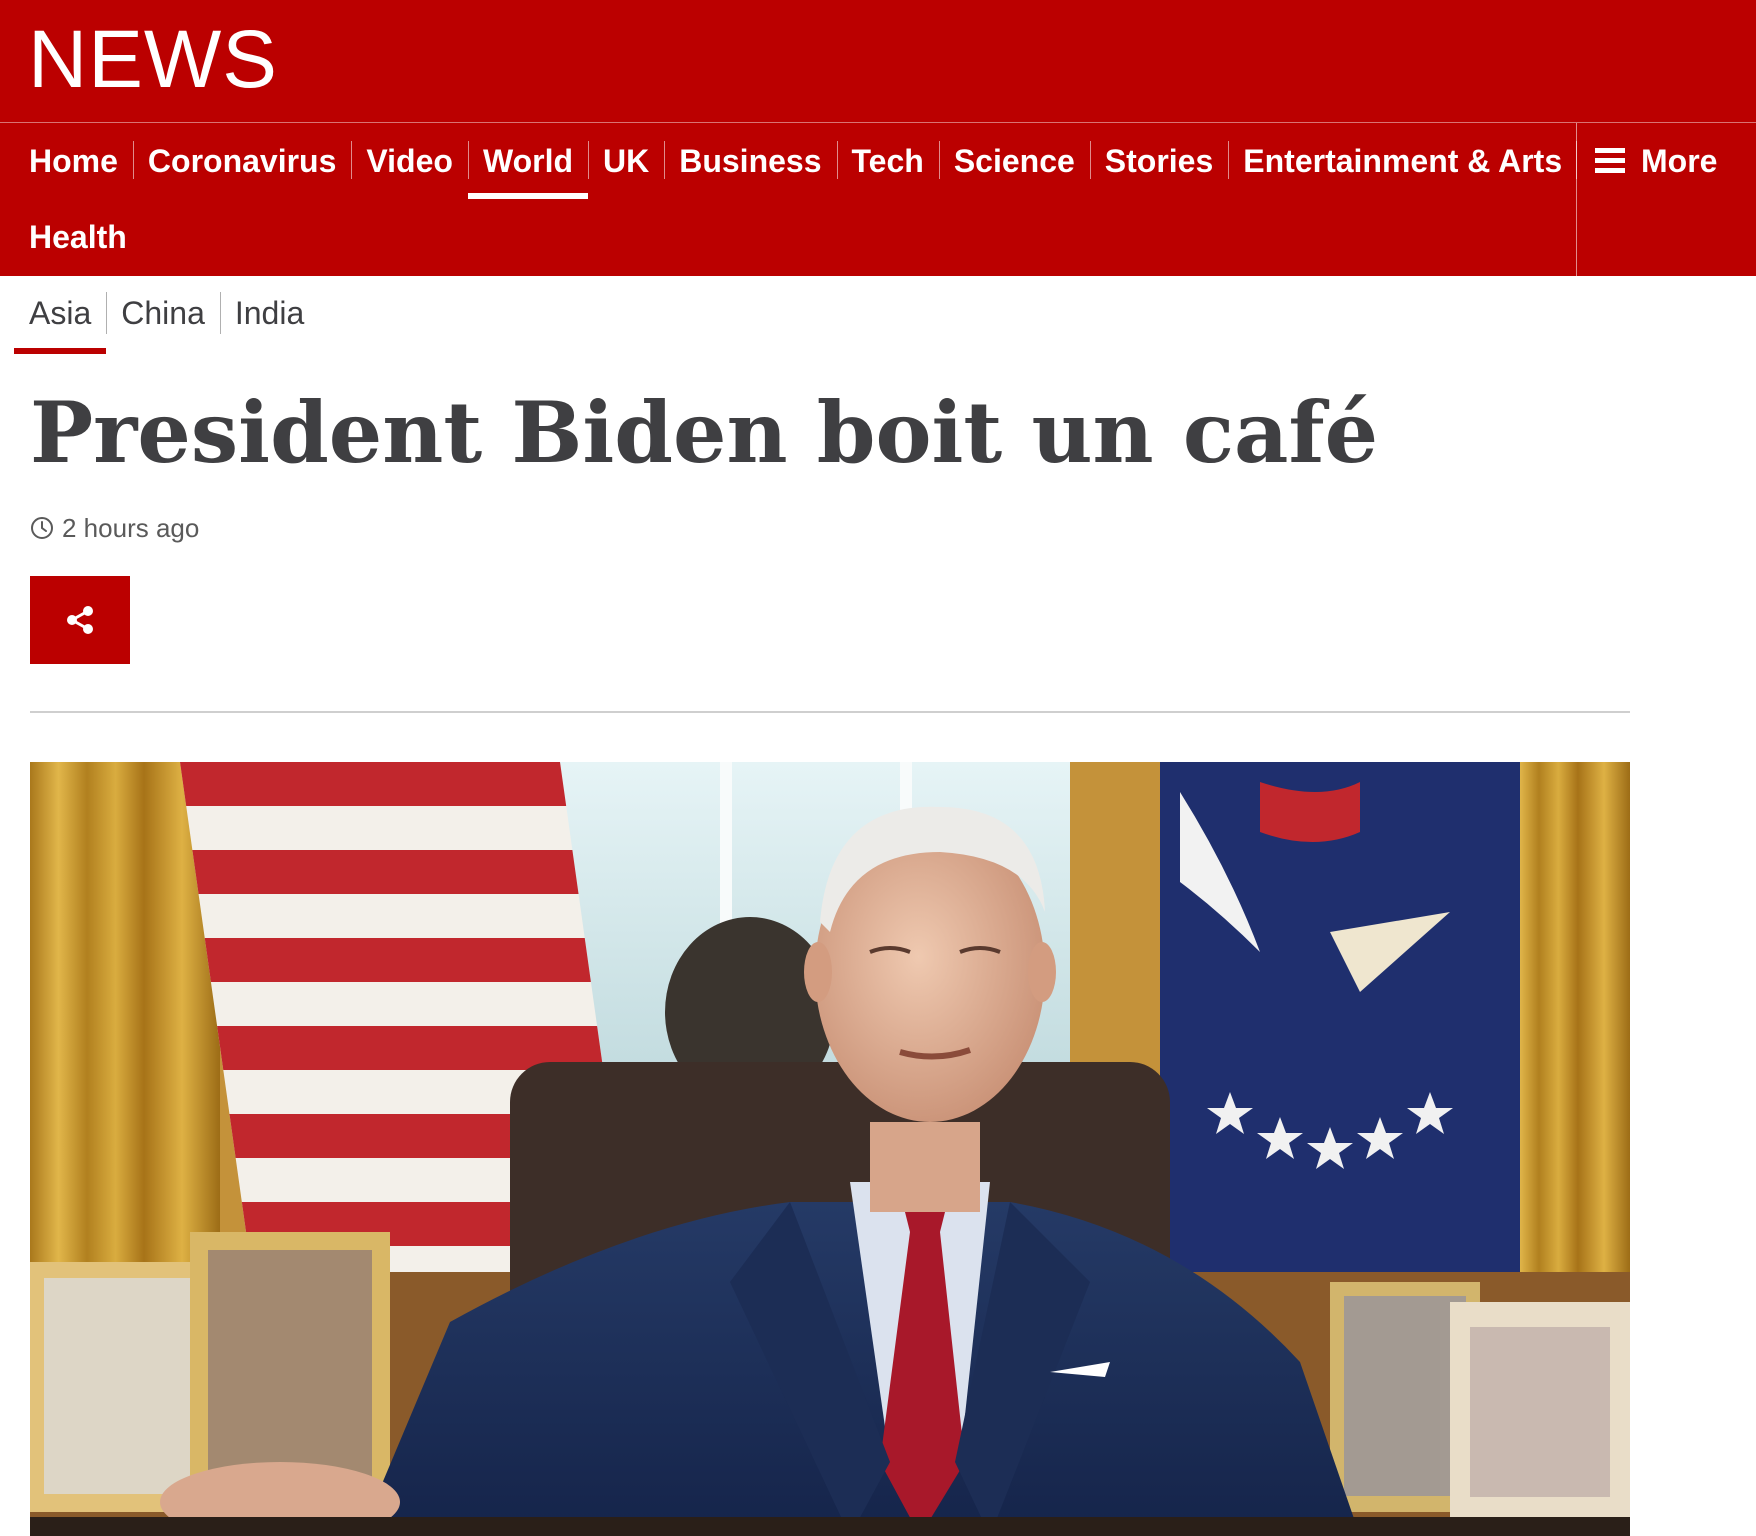 This screenshot has height=1536, width=1756. I want to click on subnav-item-india: India, so click(269, 315).